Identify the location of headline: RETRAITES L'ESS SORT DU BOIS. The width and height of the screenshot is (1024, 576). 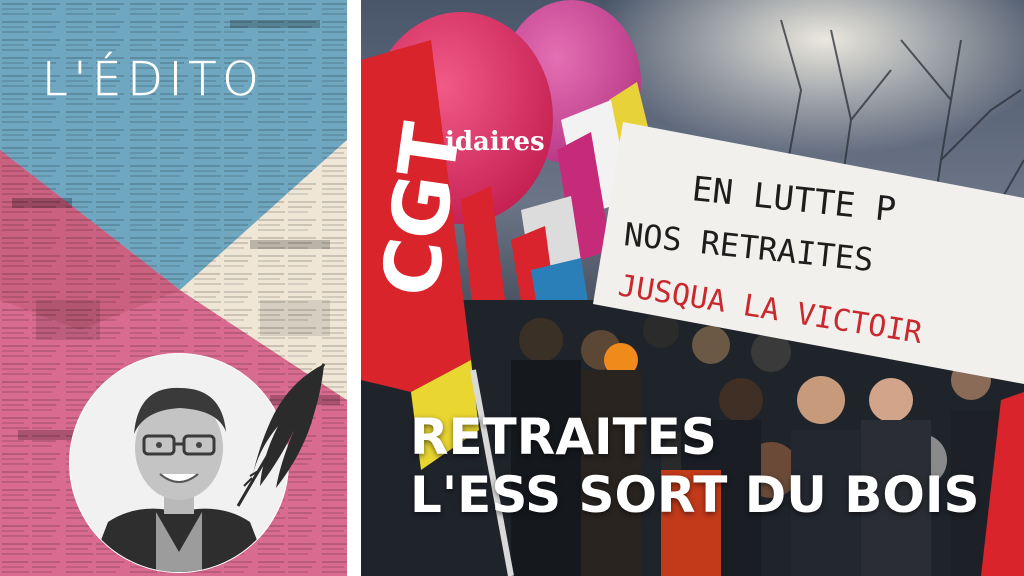
(710, 466).